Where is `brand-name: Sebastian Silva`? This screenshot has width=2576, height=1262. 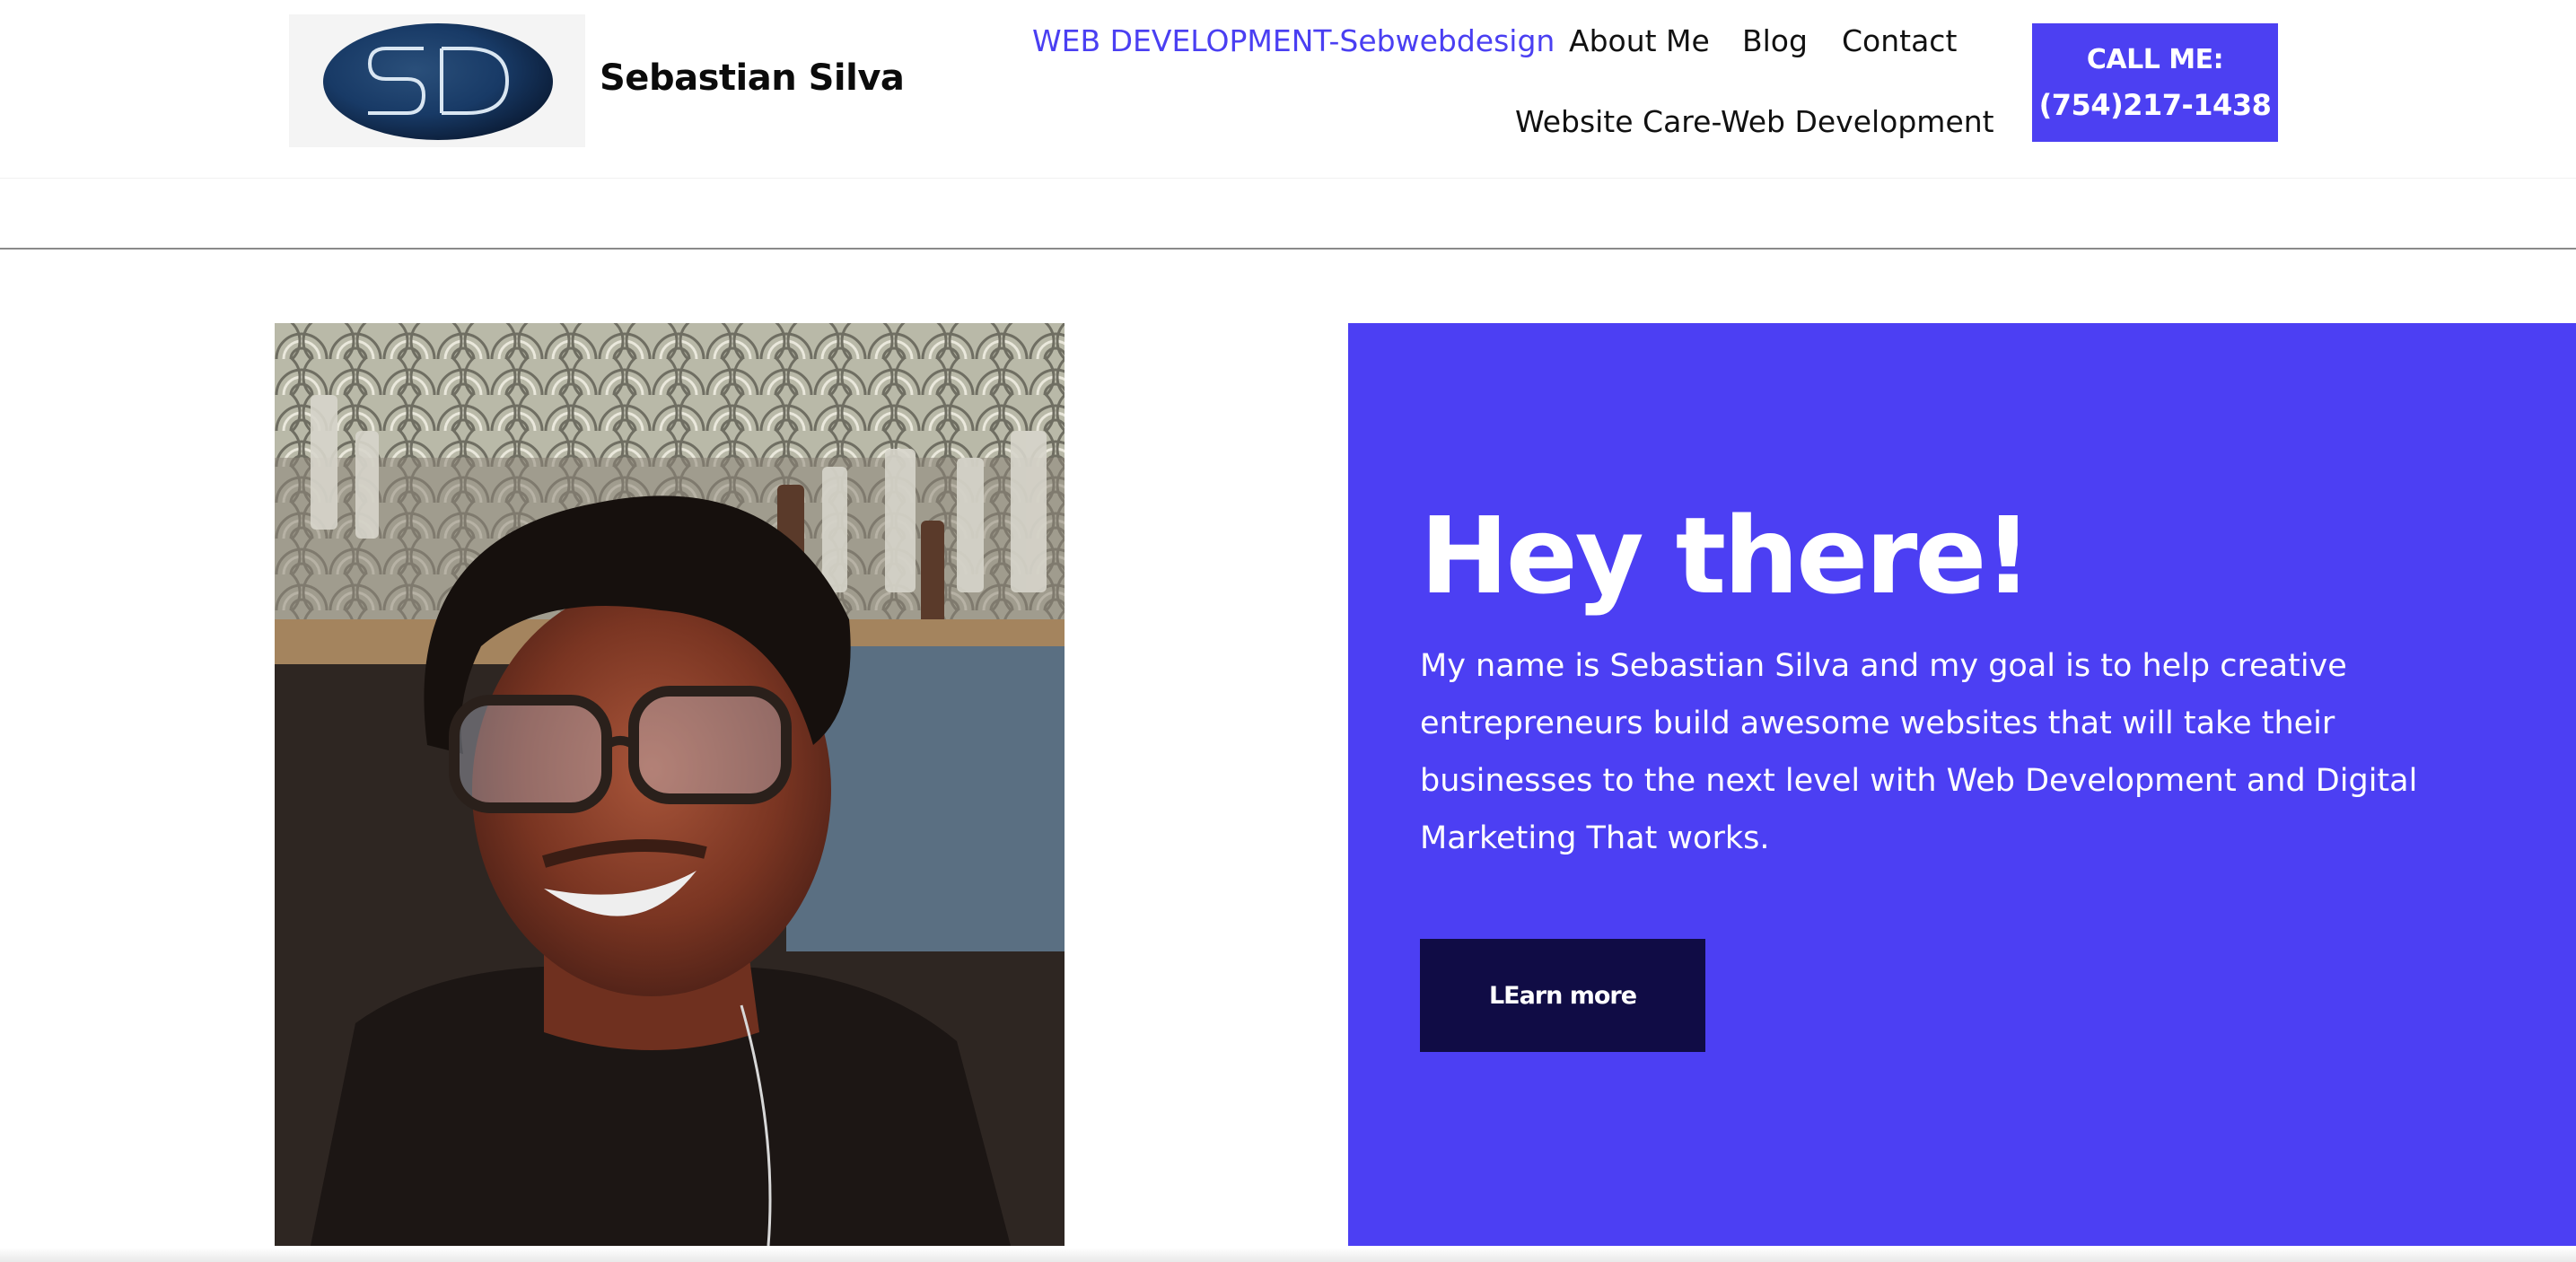 brand-name: Sebastian Silva is located at coordinates (752, 78).